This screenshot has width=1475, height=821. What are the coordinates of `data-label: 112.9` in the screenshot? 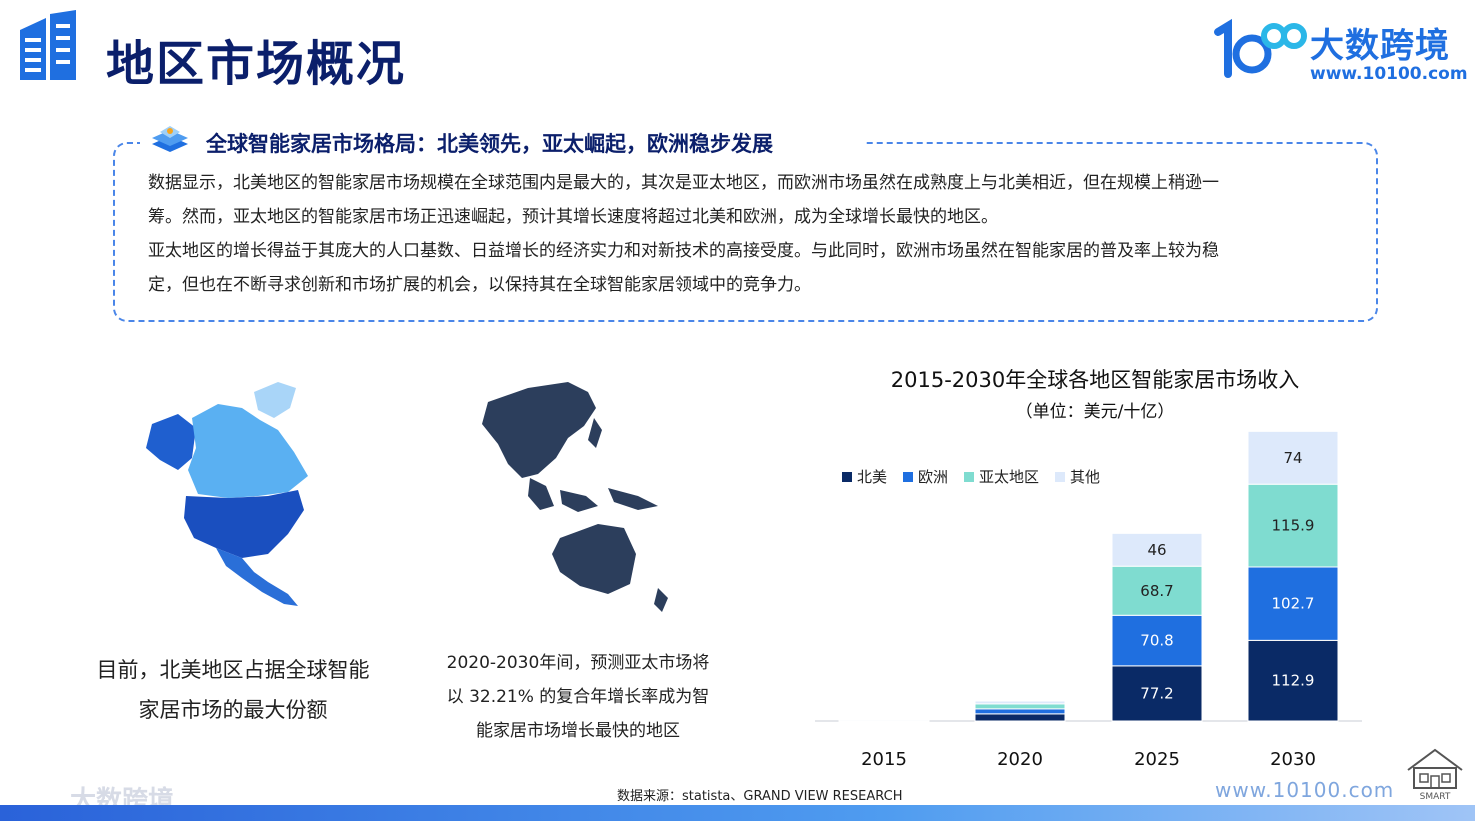 It's located at (1293, 681).